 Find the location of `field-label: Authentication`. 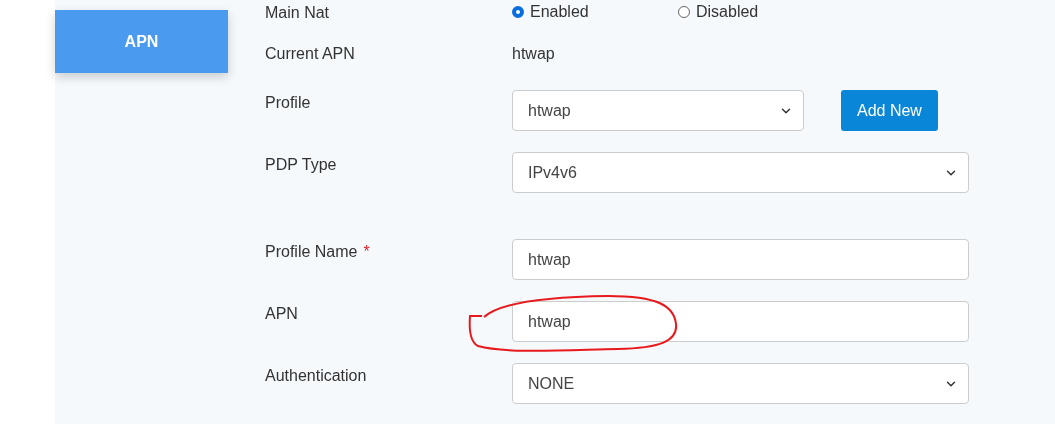

field-label: Authentication is located at coordinates (316, 376).